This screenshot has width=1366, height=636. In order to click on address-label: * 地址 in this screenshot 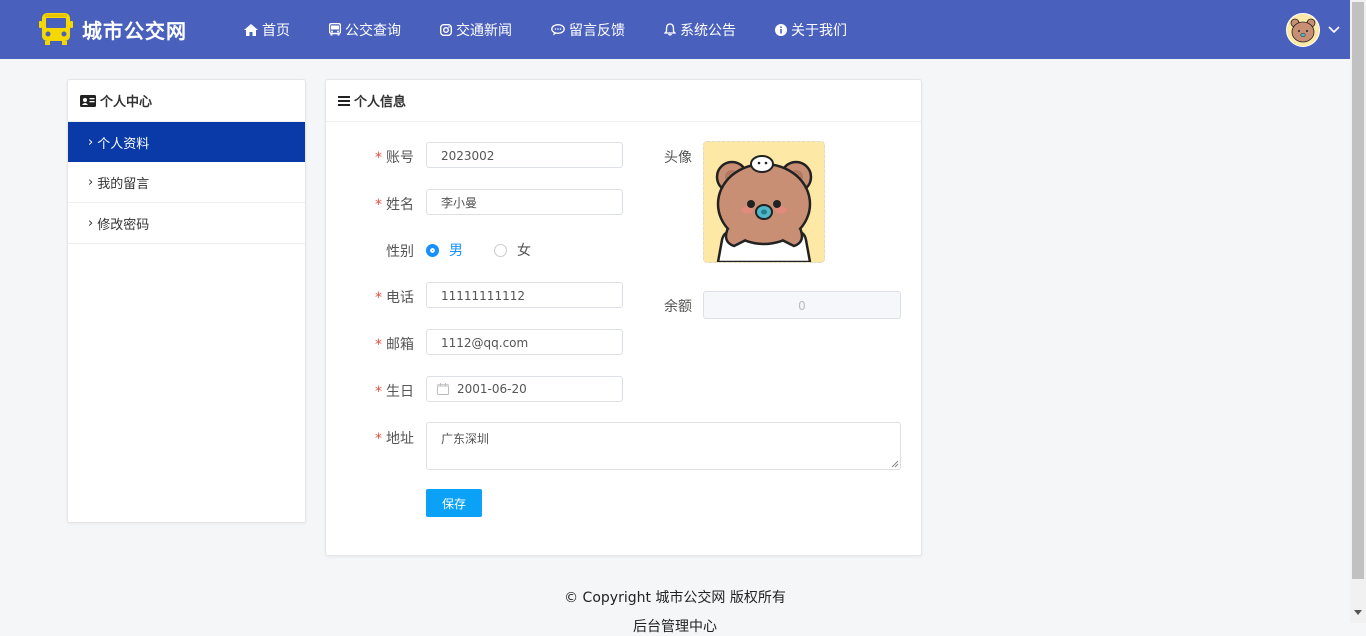, I will do `click(394, 439)`.